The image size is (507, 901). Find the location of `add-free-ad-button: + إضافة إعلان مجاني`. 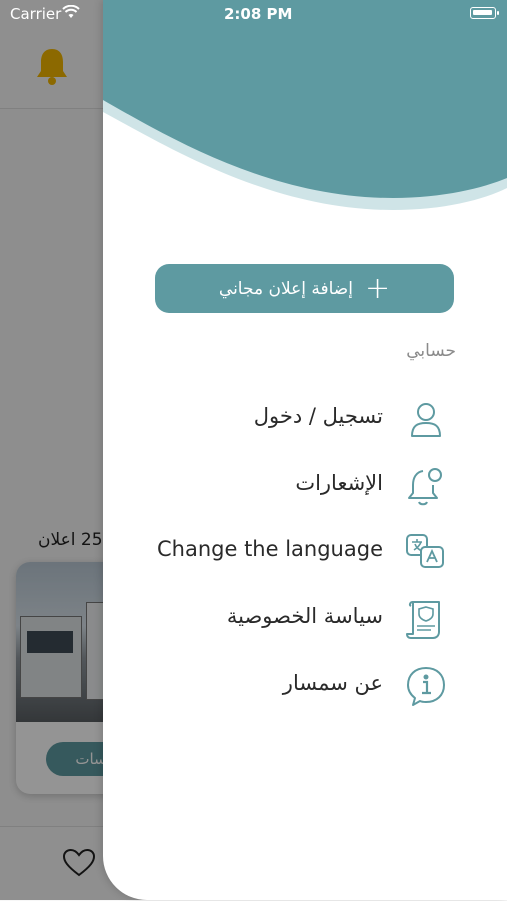

add-free-ad-button: + إضافة إعلان مجاني is located at coordinates (304, 288).